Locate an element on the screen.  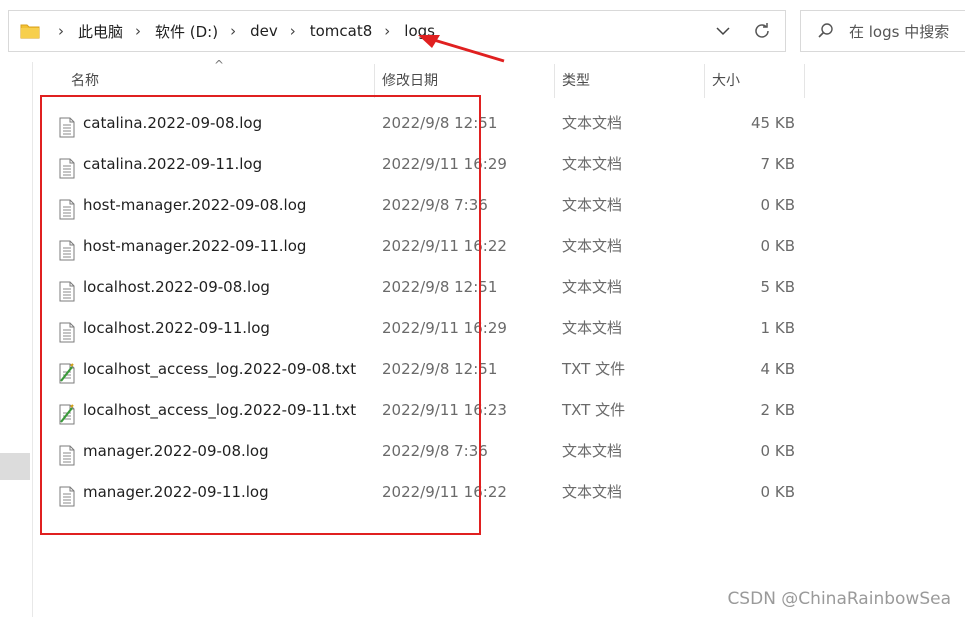
navigation-pane is located at coordinates (16, 339).